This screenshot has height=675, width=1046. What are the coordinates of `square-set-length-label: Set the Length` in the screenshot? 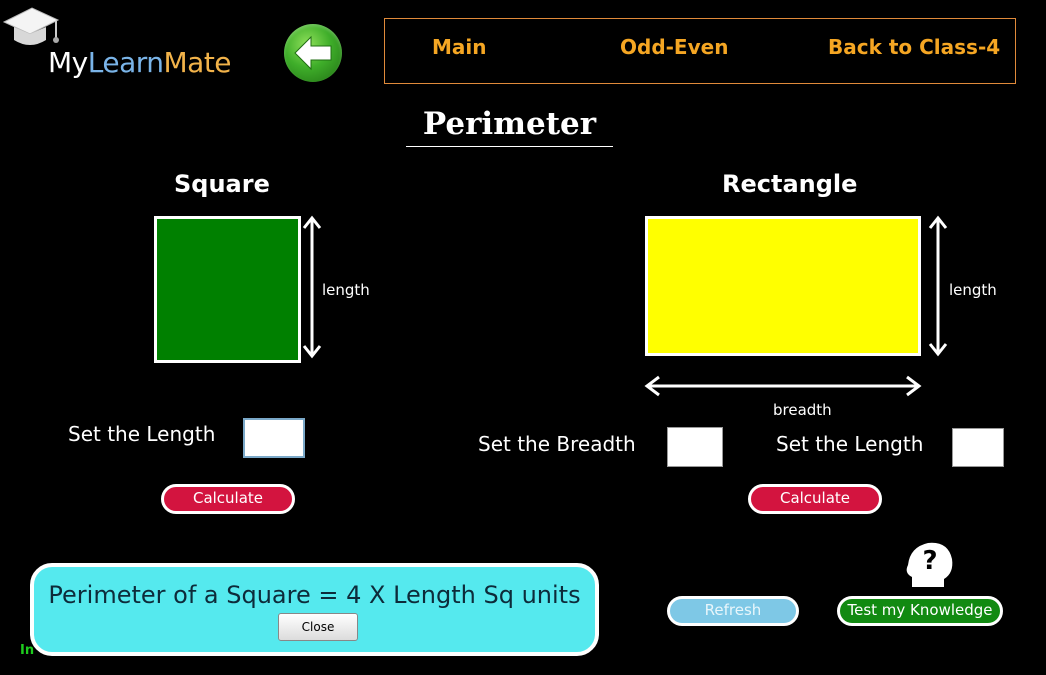 It's located at (142, 434).